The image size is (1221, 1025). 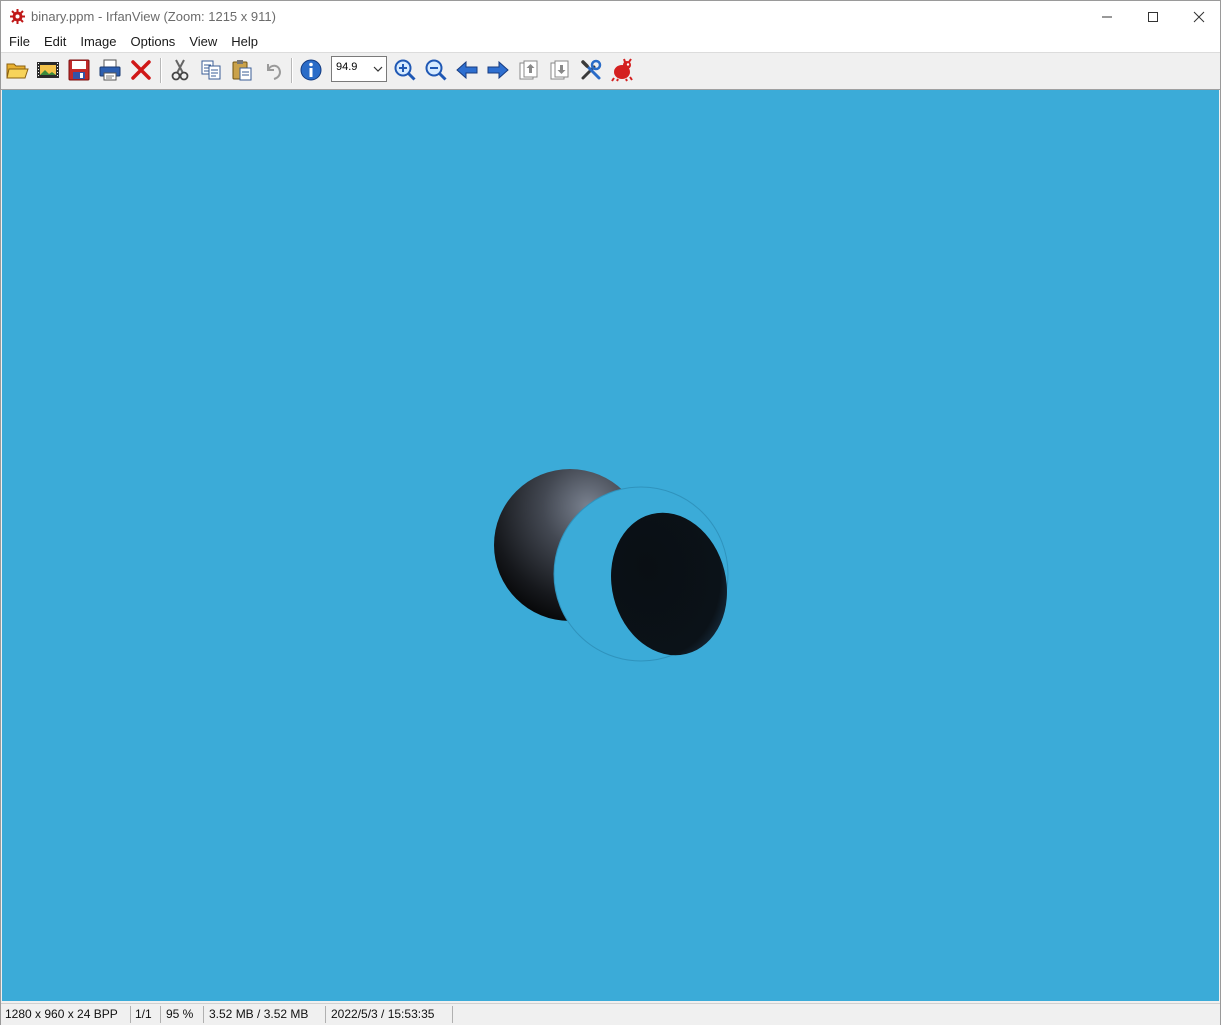 I want to click on print-button, so click(x=110, y=70).